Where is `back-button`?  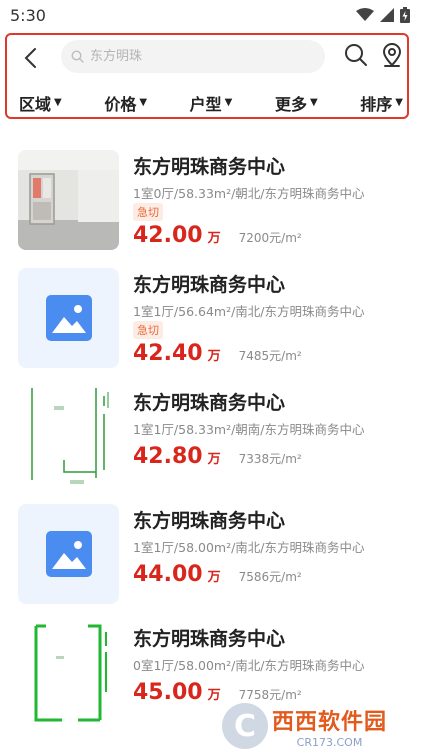 back-button is located at coordinates (30, 58).